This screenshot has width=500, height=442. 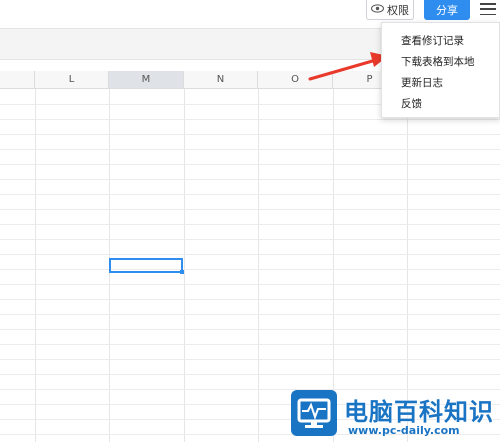 I want to click on fill-handle, so click(x=182, y=272).